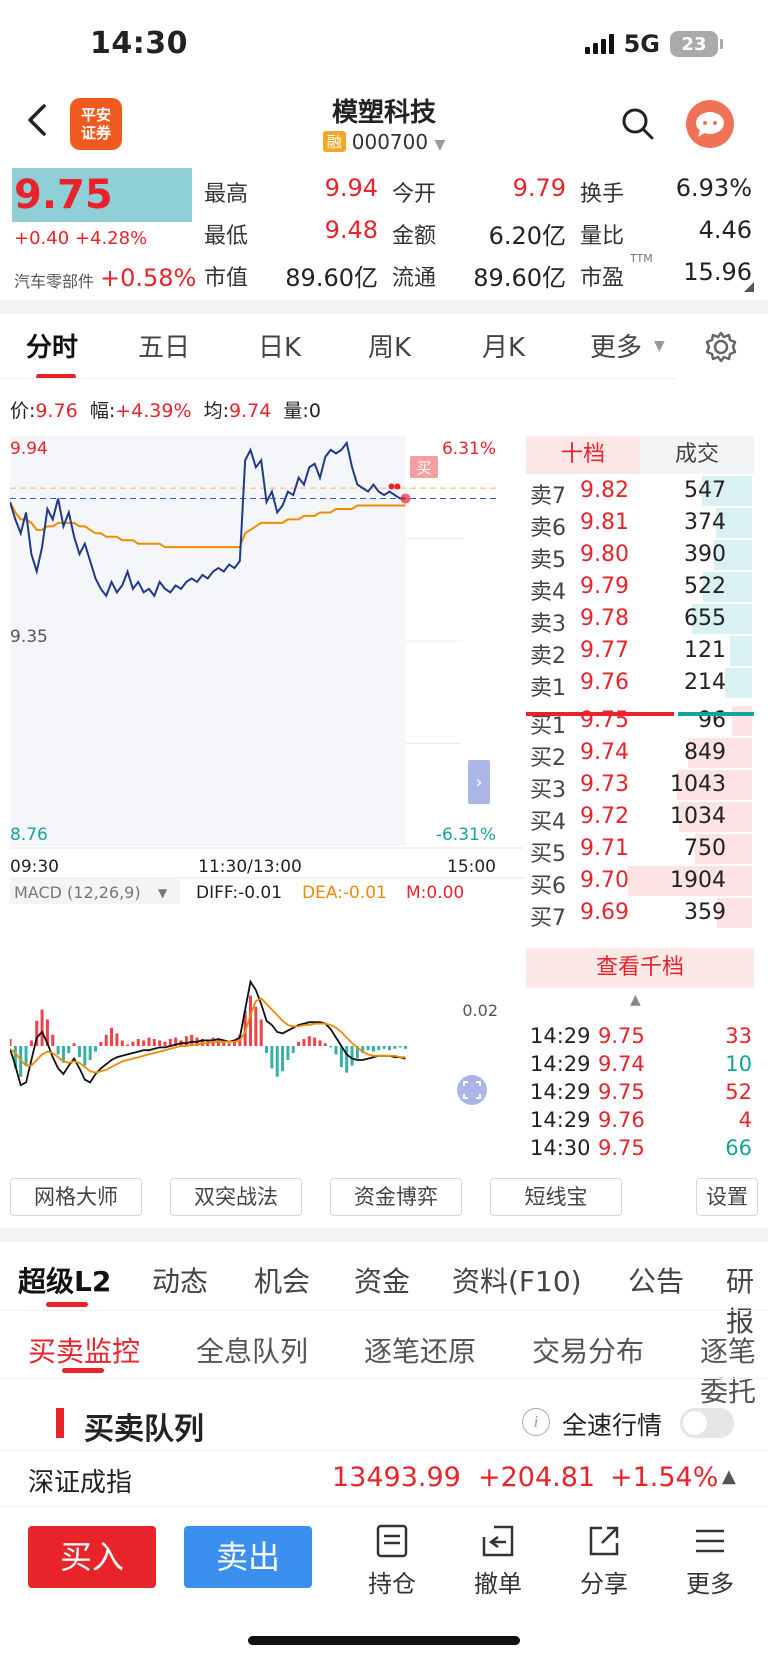 The image size is (768, 1662). I want to click on tab-1: 五日, so click(164, 348).